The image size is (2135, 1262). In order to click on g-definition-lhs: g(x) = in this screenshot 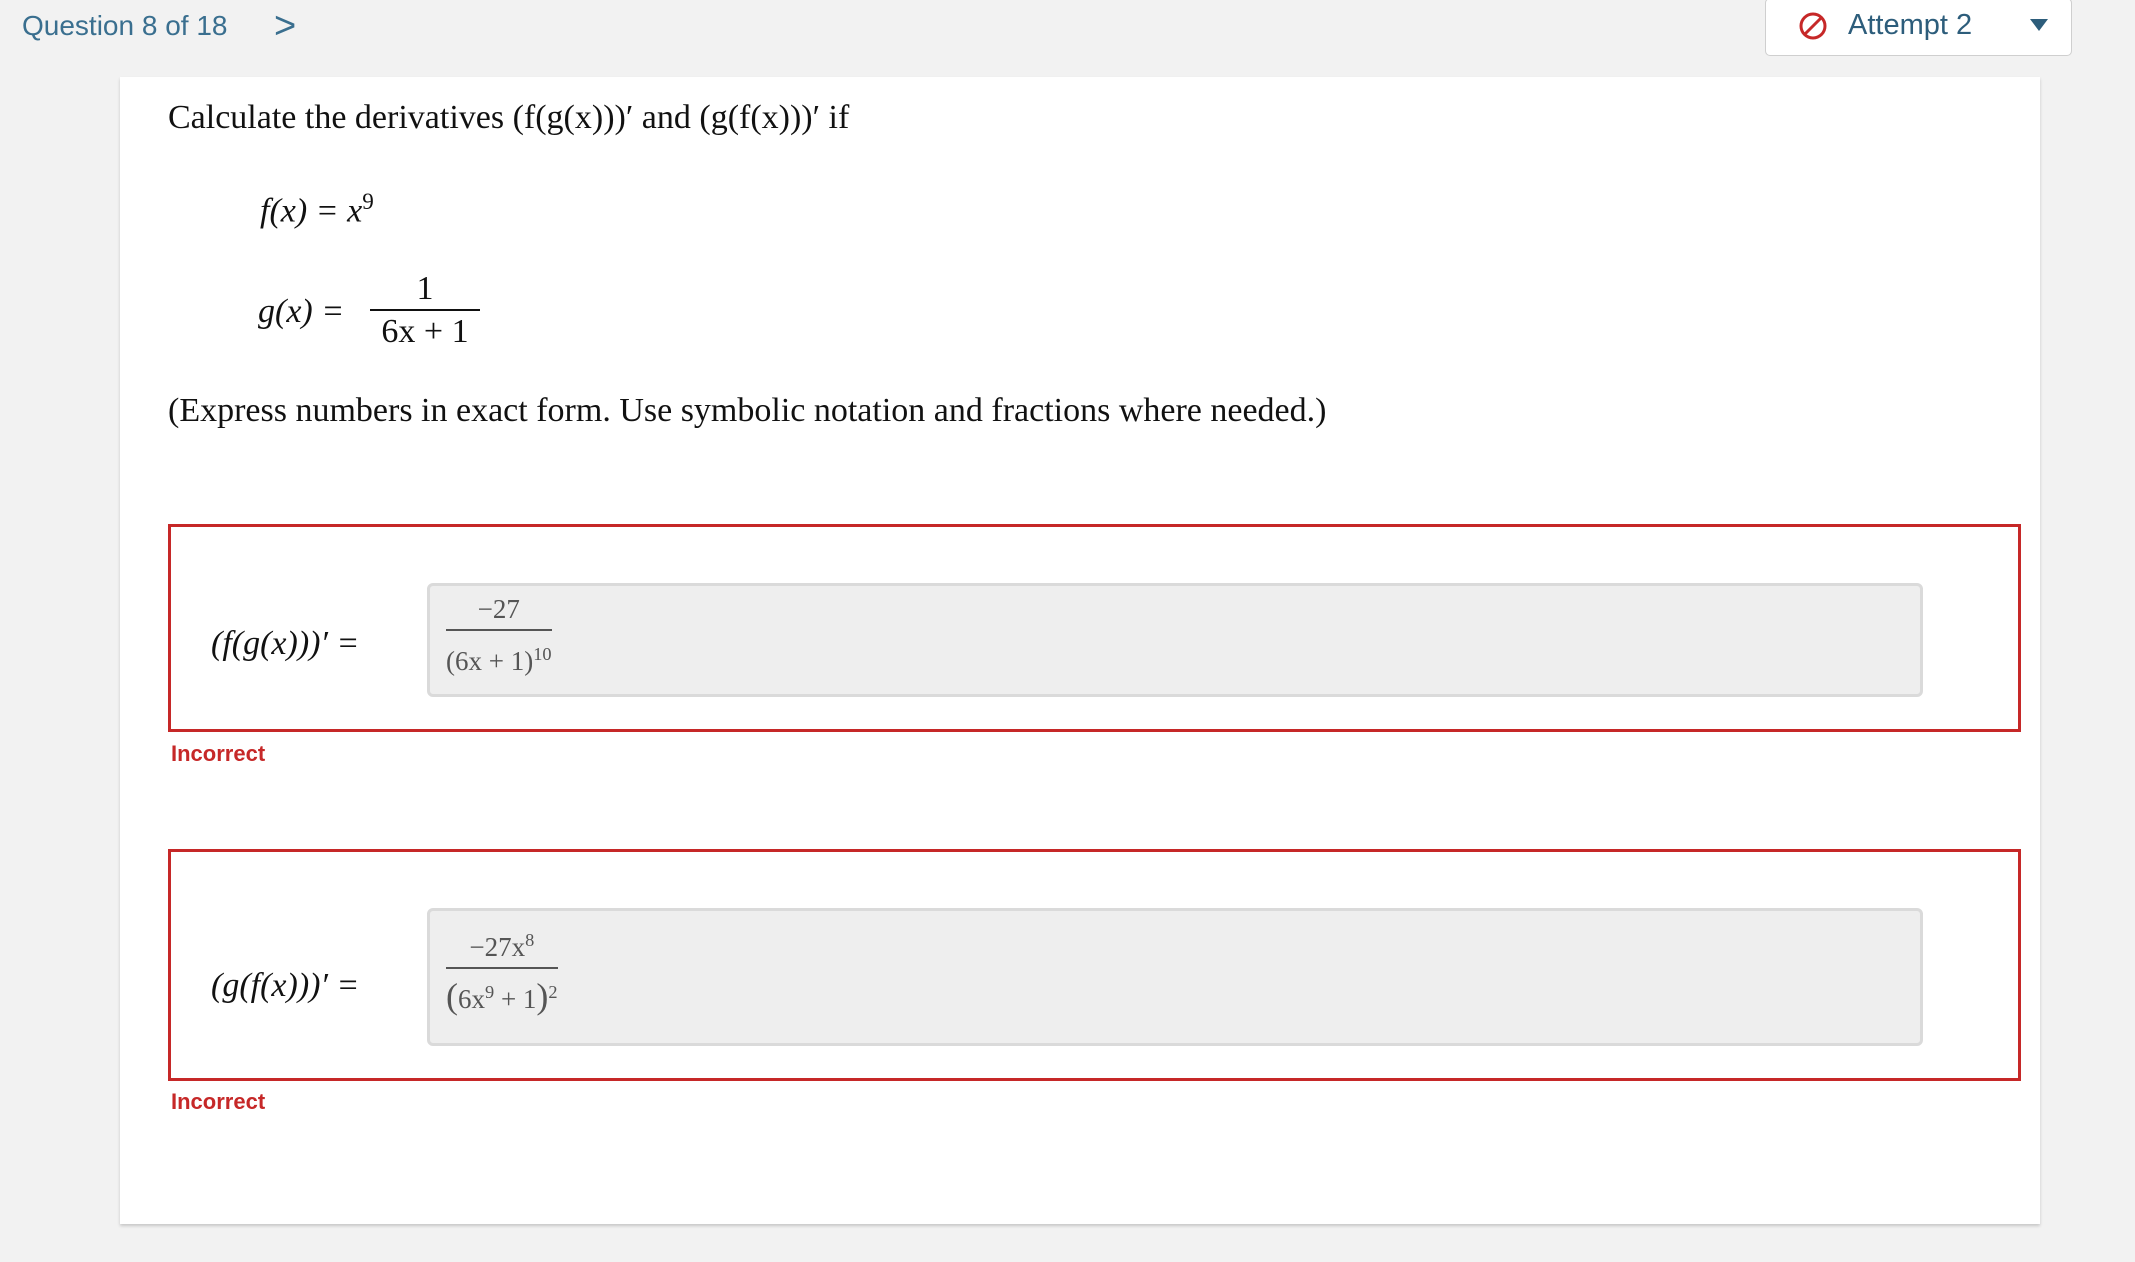, I will do `click(301, 311)`.